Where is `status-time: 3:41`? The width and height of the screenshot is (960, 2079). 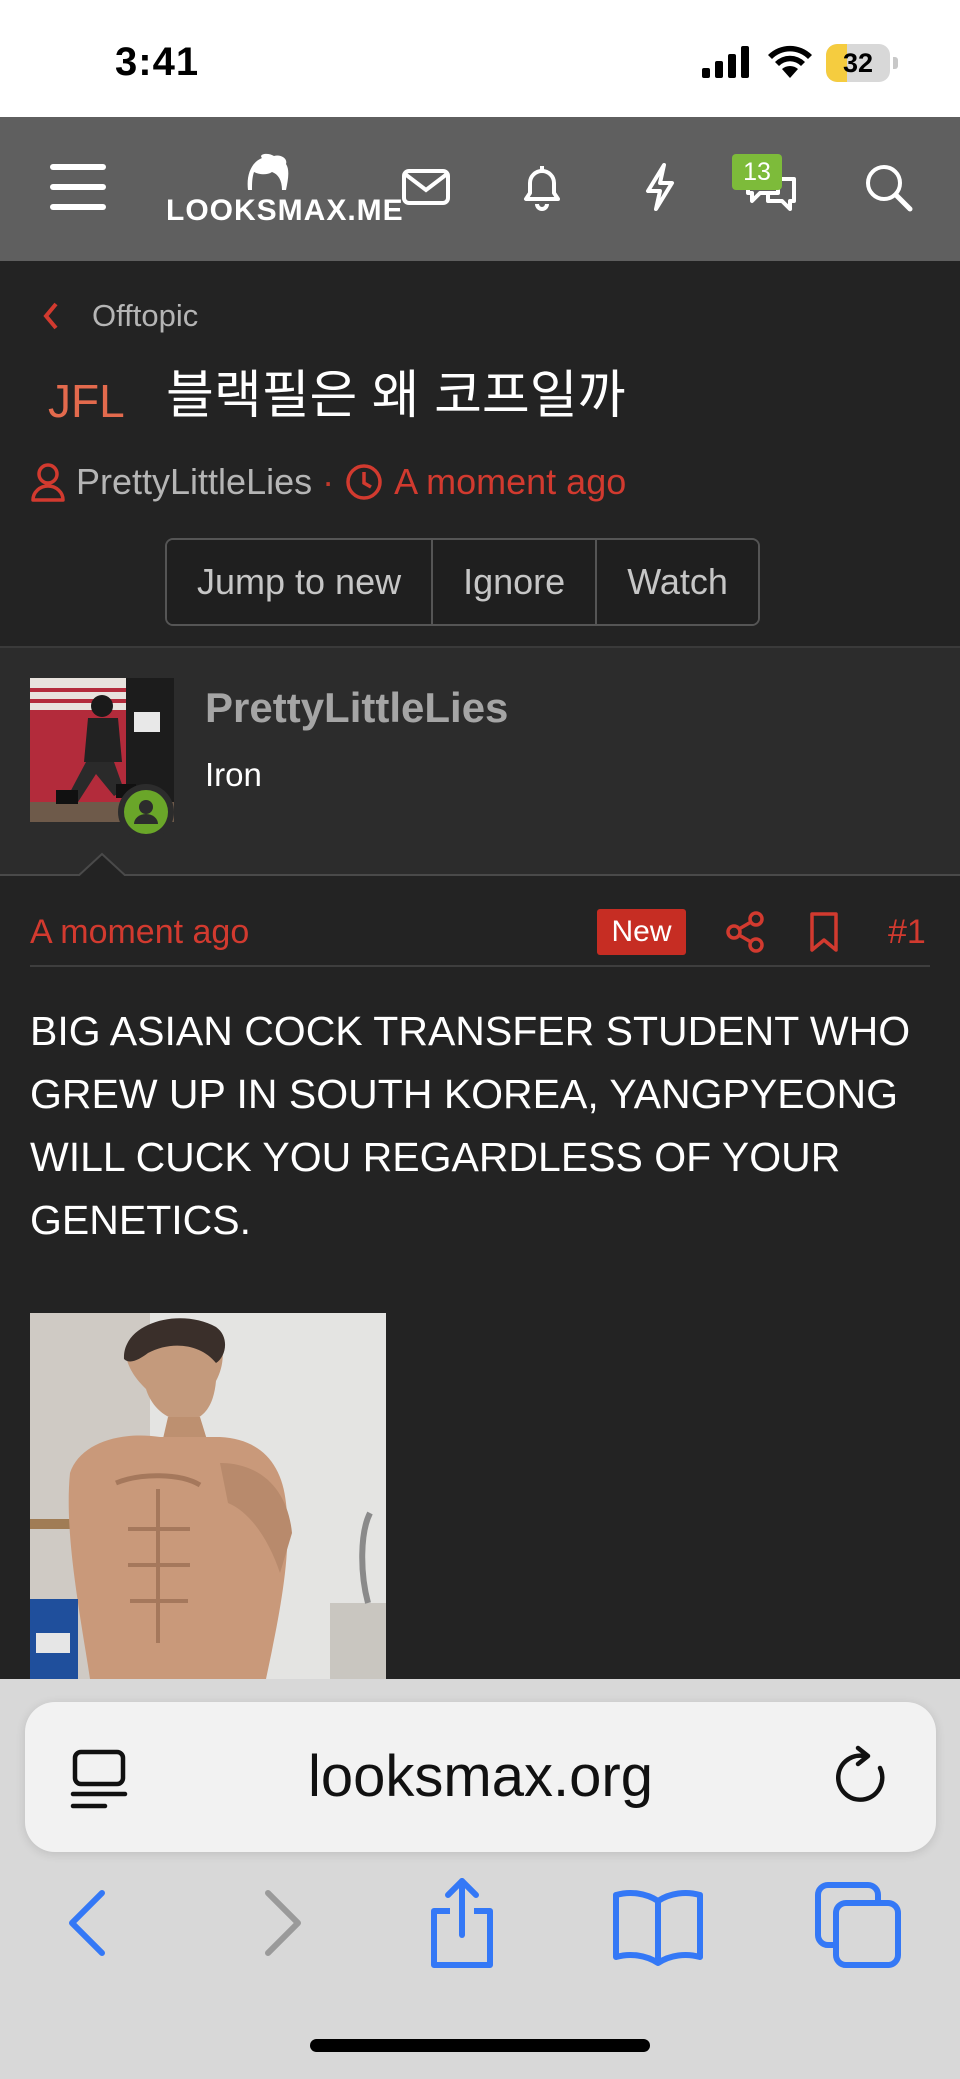
status-time: 3:41 is located at coordinates (157, 62).